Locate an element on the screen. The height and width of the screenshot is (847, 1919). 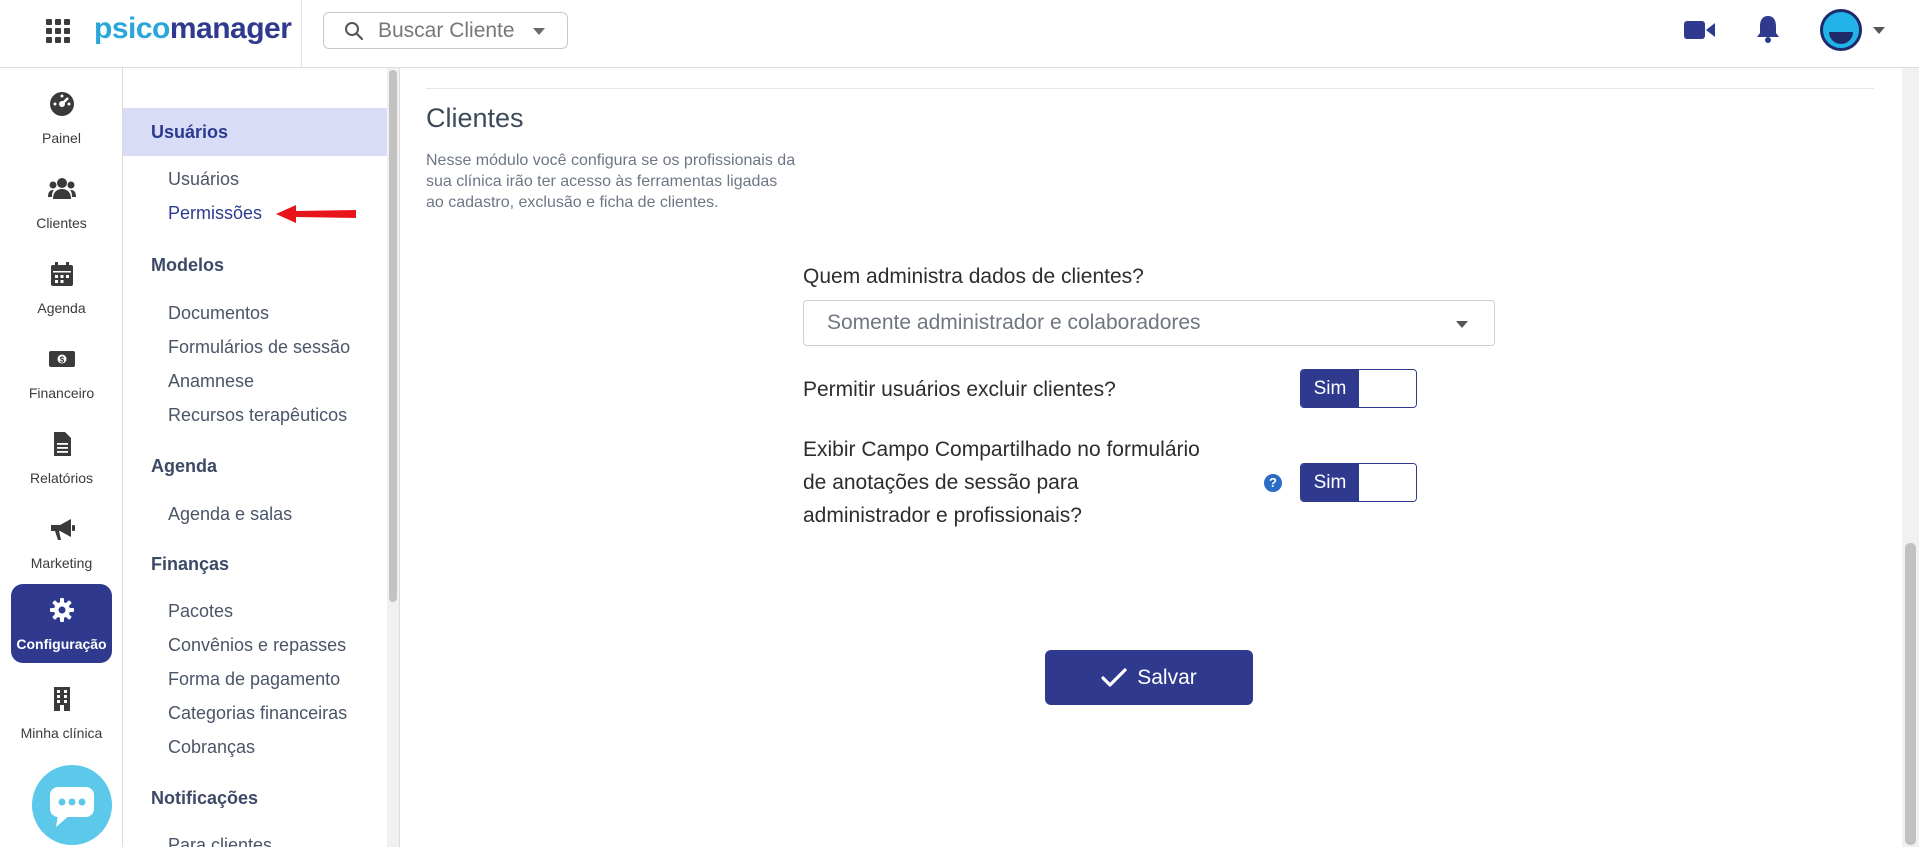
save-button: Salvar is located at coordinates (1149, 677).